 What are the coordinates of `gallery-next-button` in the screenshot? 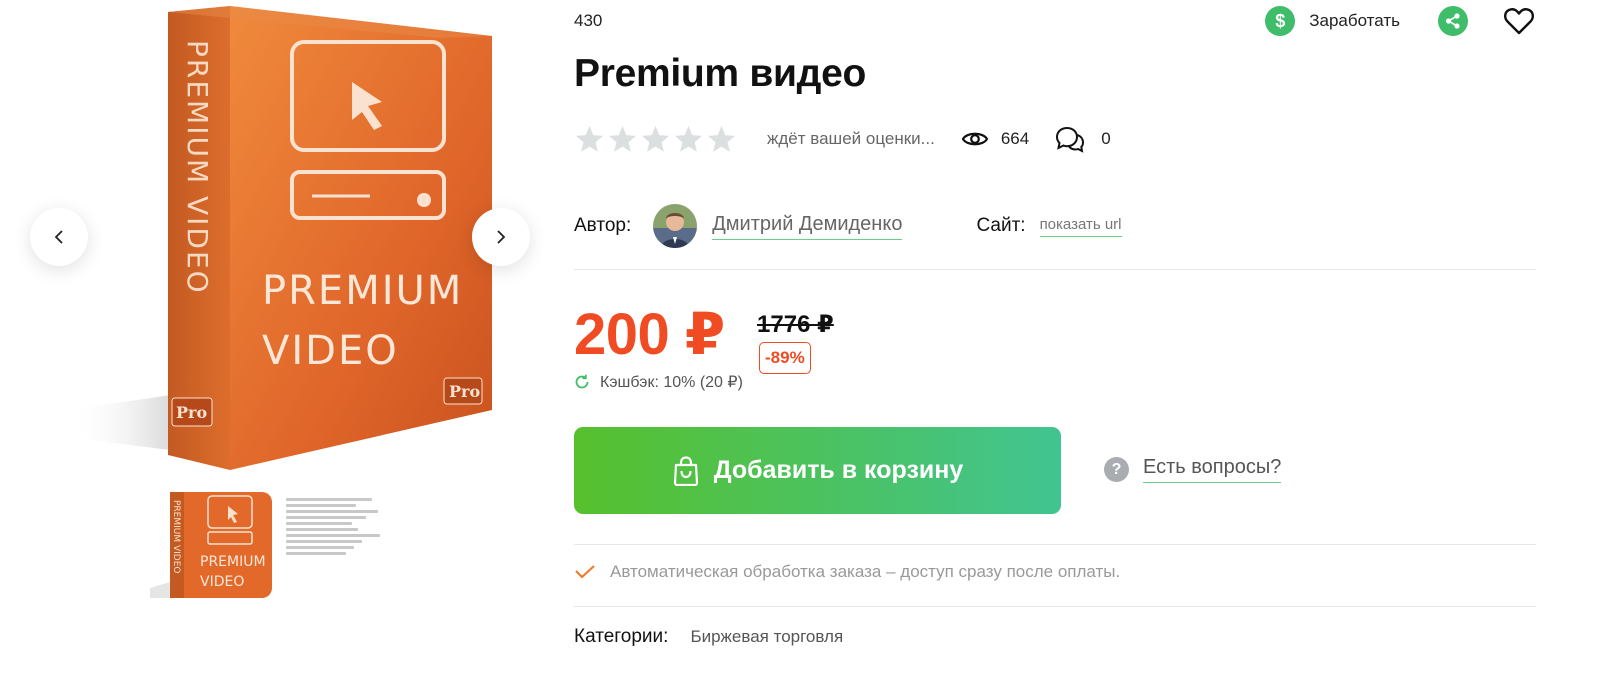 It's located at (501, 237).